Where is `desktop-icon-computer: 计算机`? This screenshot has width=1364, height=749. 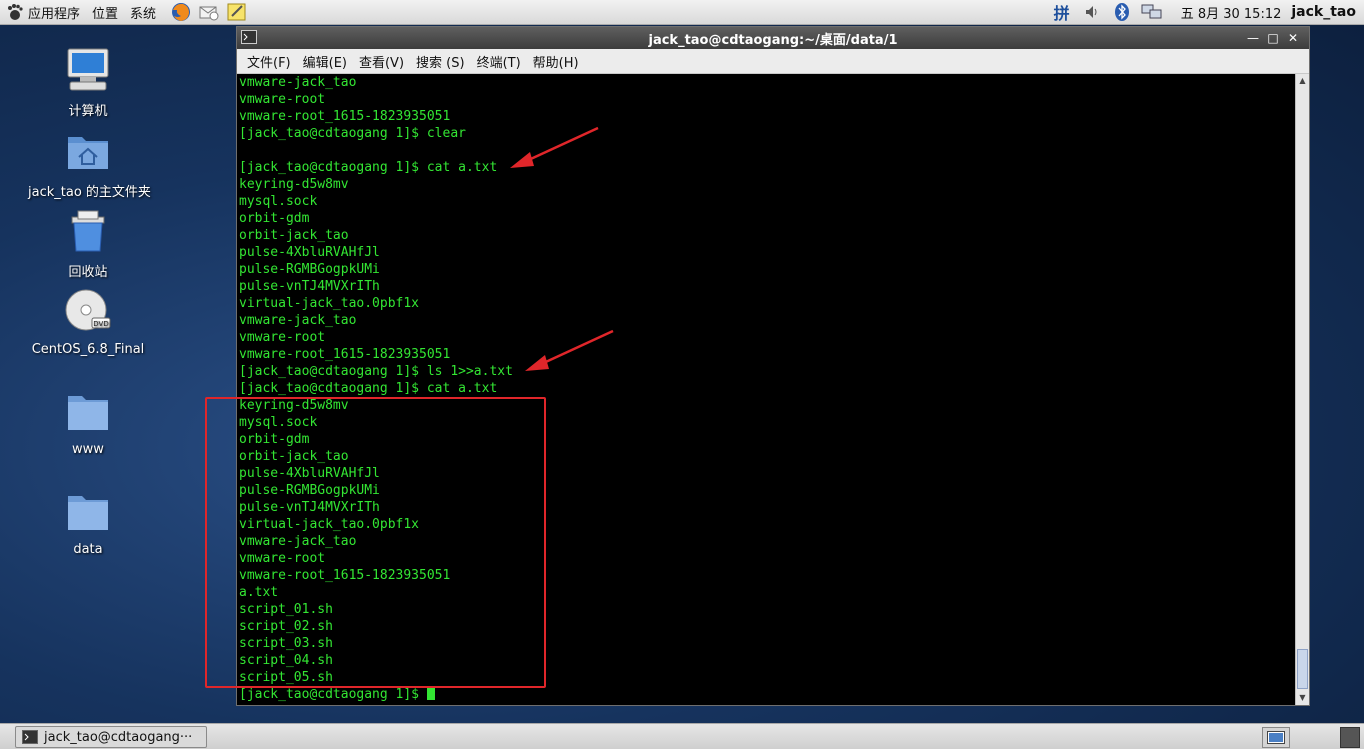
desktop-icon-computer: 计算机 is located at coordinates (88, 82).